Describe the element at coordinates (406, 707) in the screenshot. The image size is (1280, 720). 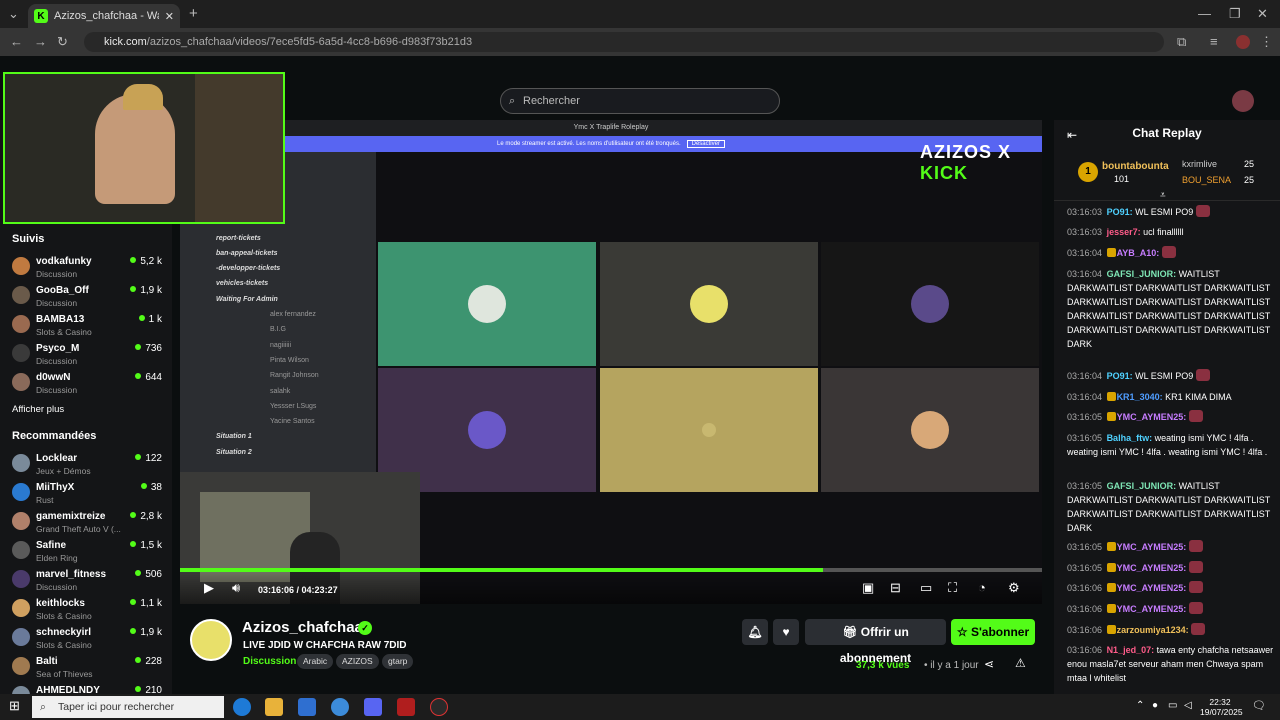
I see `app-icon` at that location.